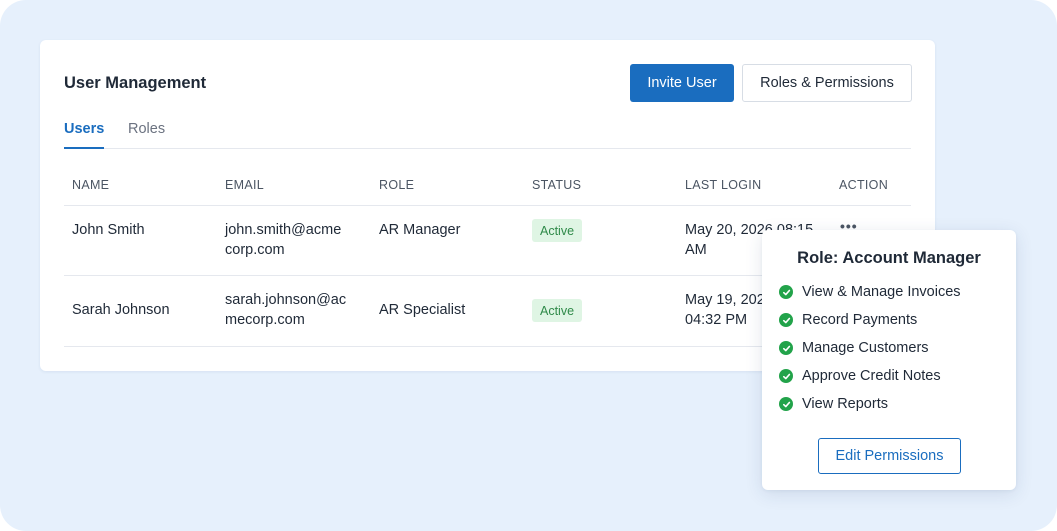  I want to click on user-role: AR Manager, so click(420, 230).